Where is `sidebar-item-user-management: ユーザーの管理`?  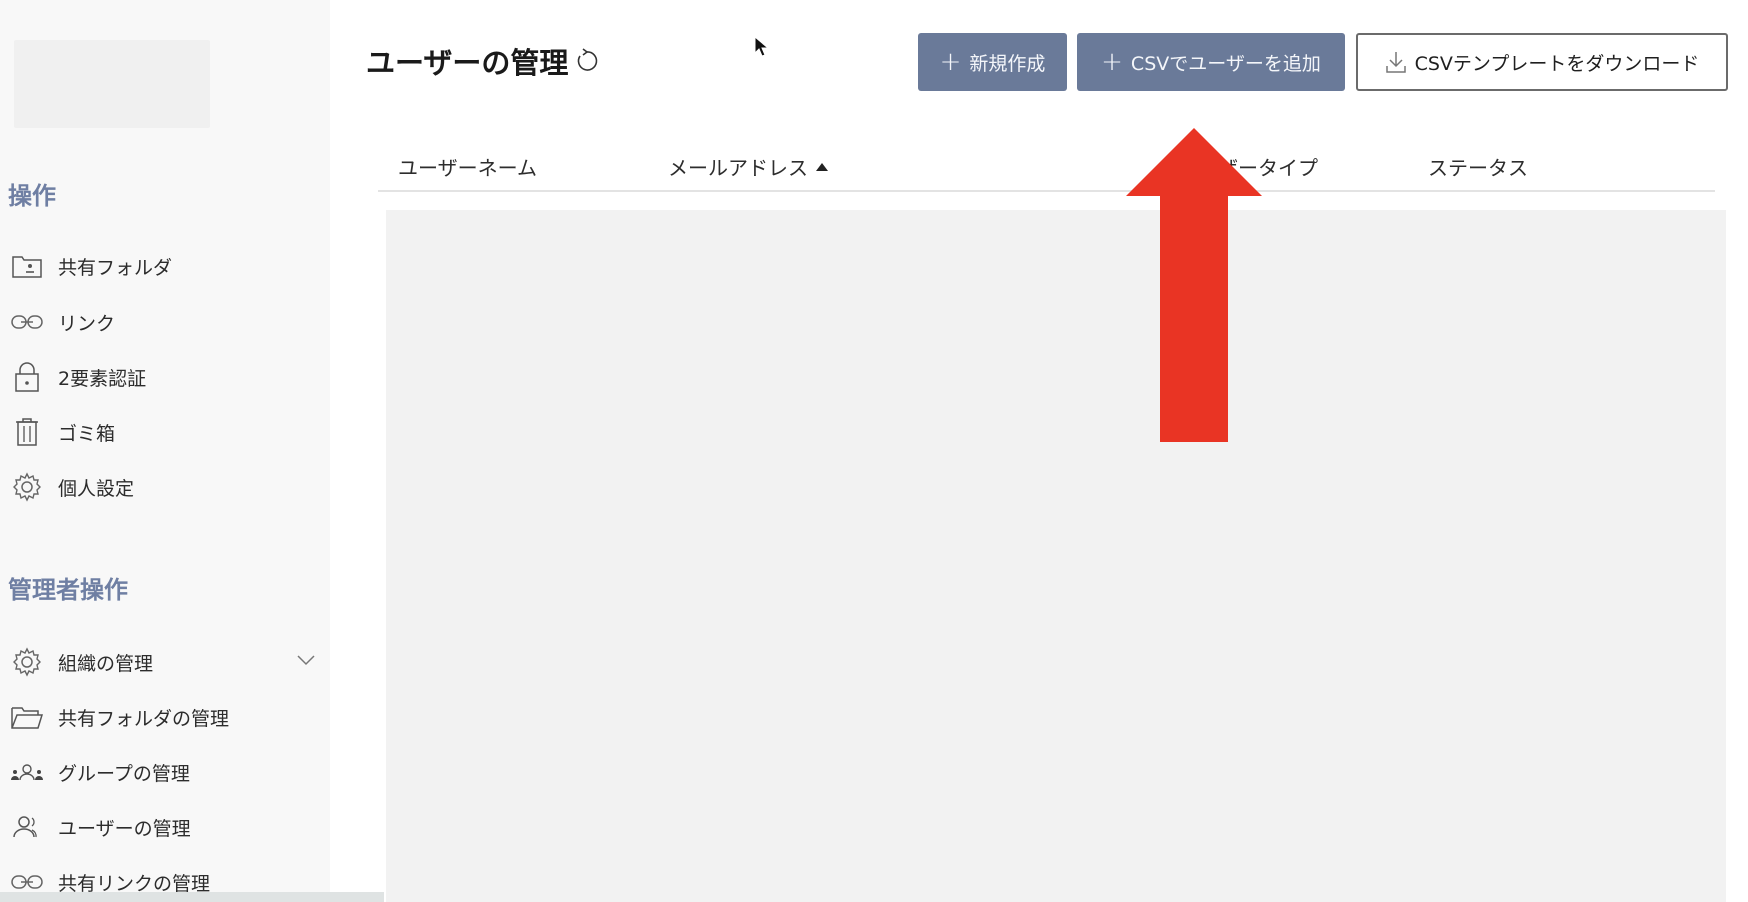 sidebar-item-user-management: ユーザーの管理 is located at coordinates (168, 827).